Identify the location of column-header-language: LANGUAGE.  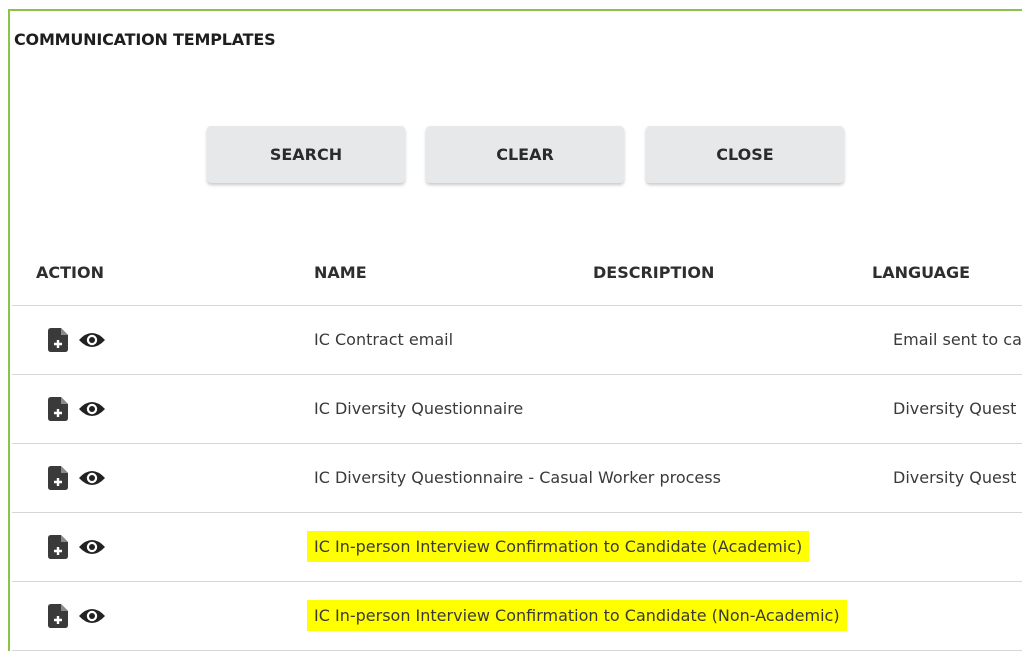
(921, 272).